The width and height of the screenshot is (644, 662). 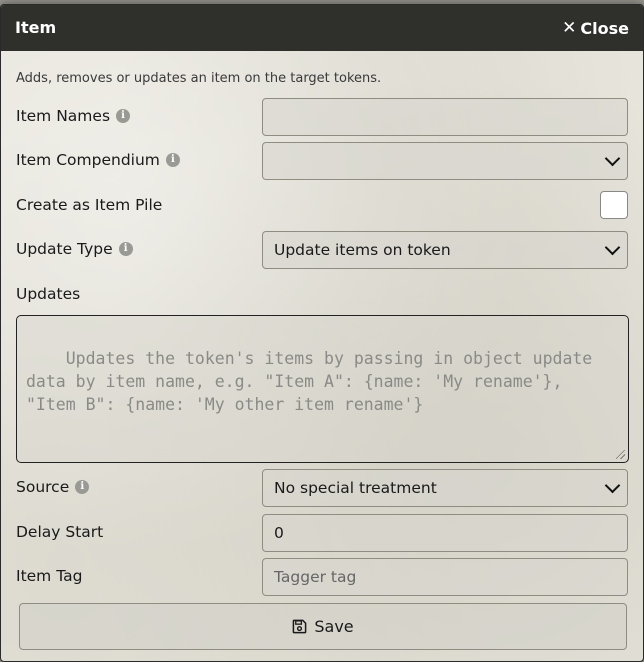 I want to click on close-icon: ✕, so click(x=569, y=28).